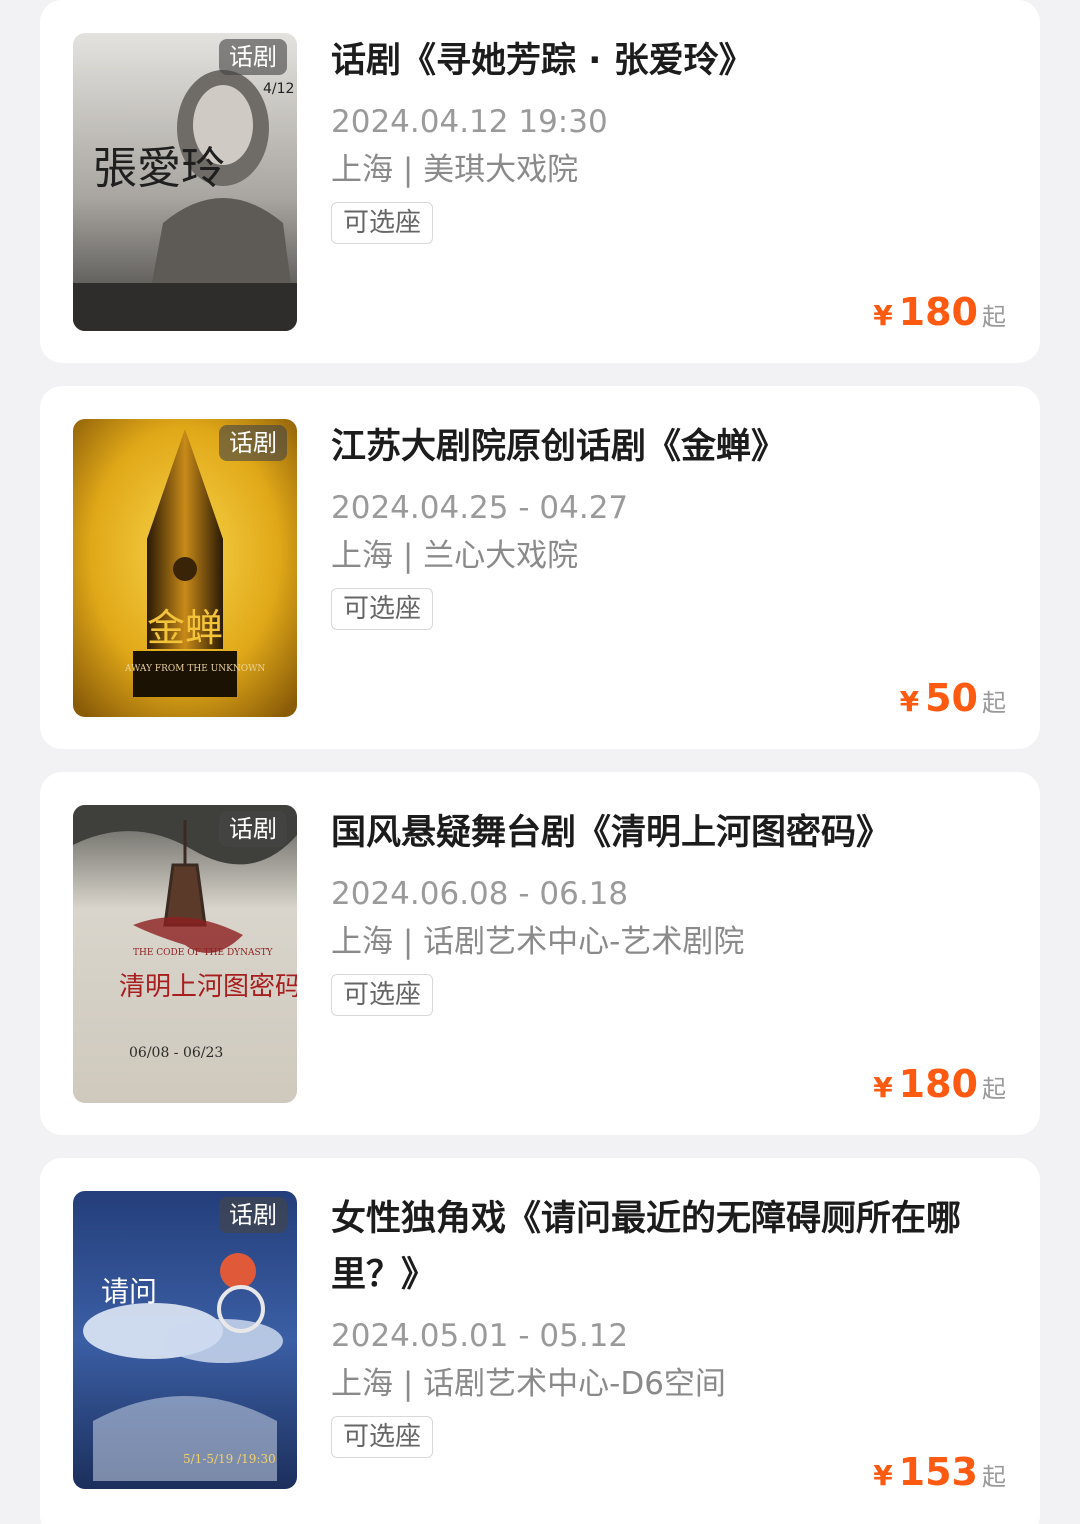  I want to click on poster-title: 请问, so click(129, 1291).